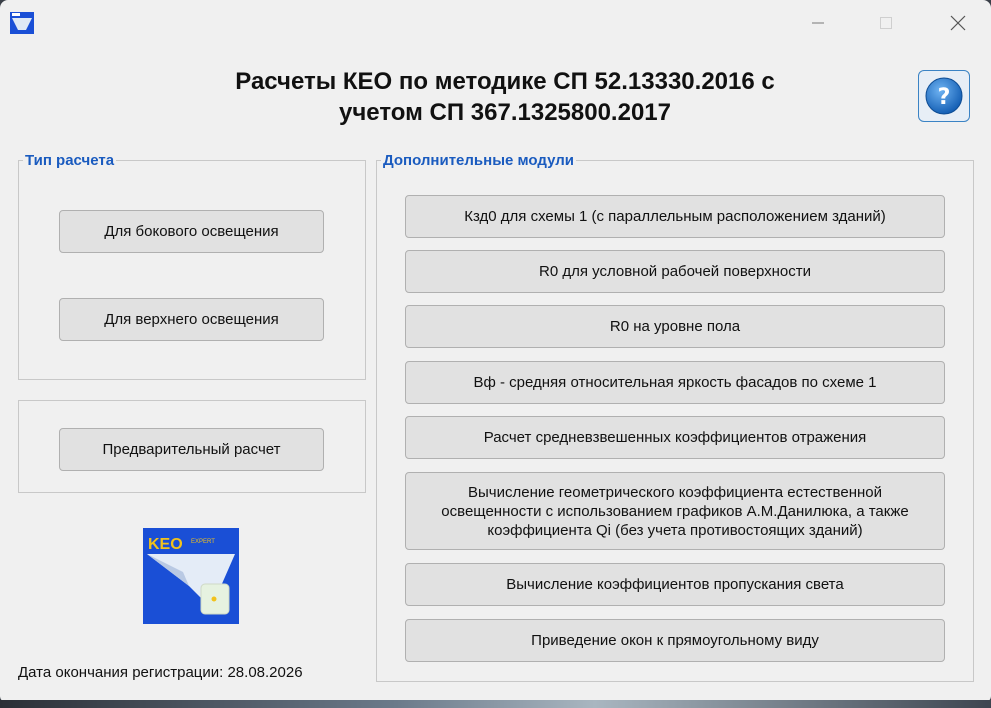  What do you see at coordinates (165, 544) in the screenshot?
I see `logo-text: KEO` at bounding box center [165, 544].